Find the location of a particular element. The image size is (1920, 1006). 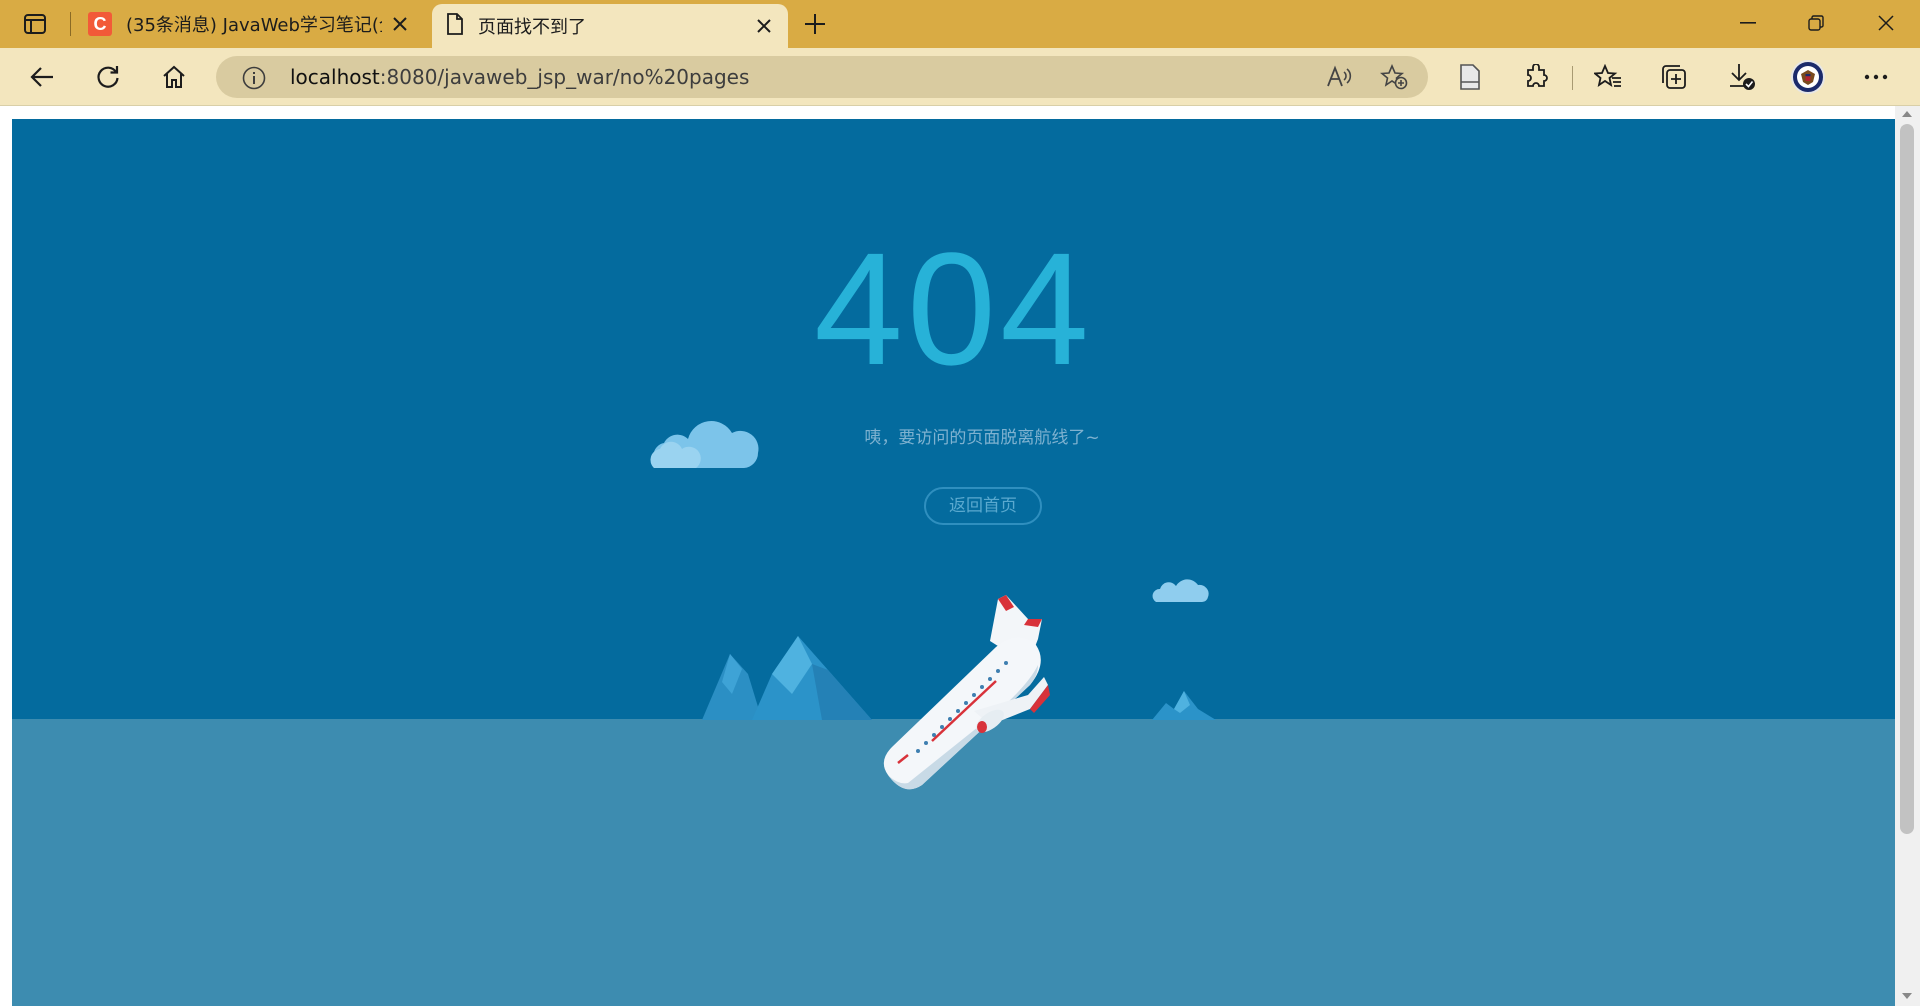

tab-title: 页面找不到了 is located at coordinates (532, 27).